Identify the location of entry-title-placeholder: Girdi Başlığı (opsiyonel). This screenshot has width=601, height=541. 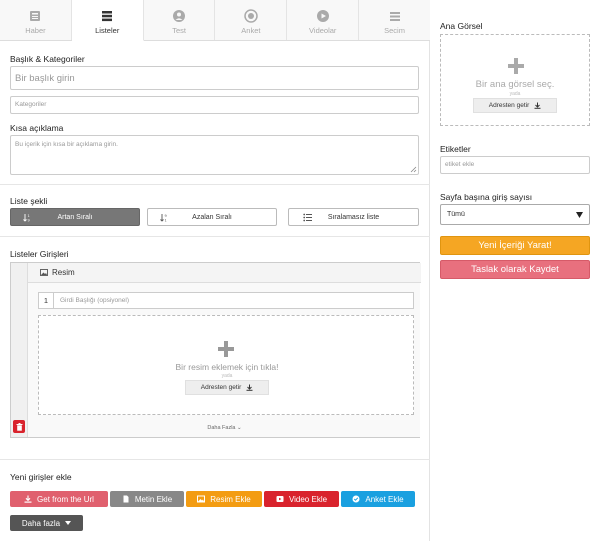
(94, 300).